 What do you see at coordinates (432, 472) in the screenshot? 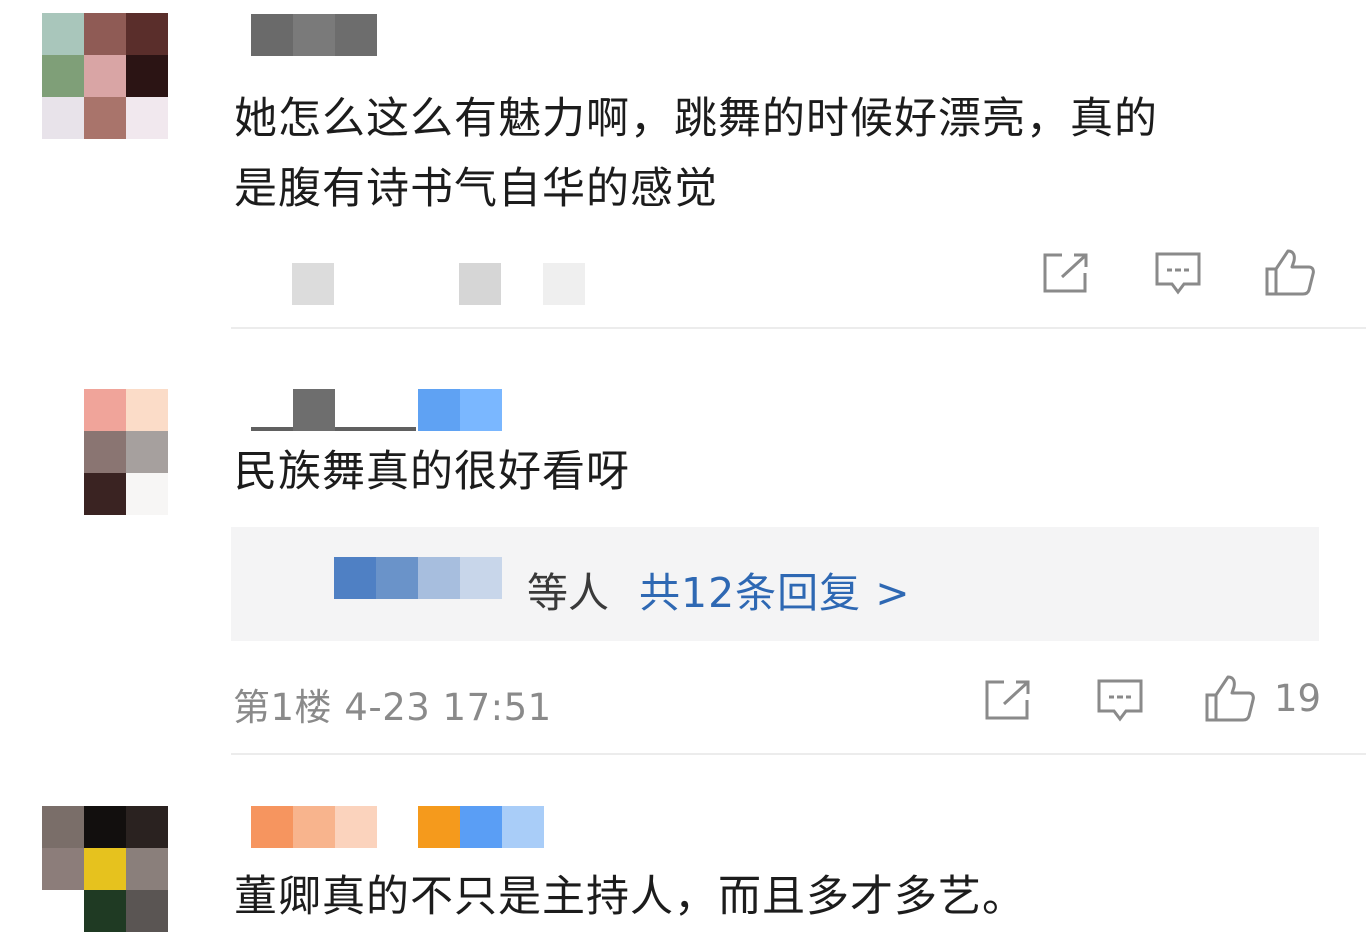
I see `comment-text: 民族舞真的很好看呀` at bounding box center [432, 472].